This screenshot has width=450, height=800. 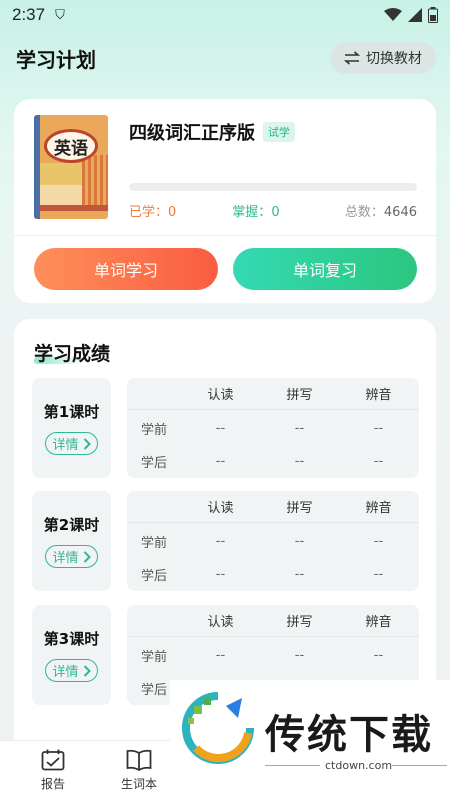 I want to click on progress-bar, so click(x=273, y=187).